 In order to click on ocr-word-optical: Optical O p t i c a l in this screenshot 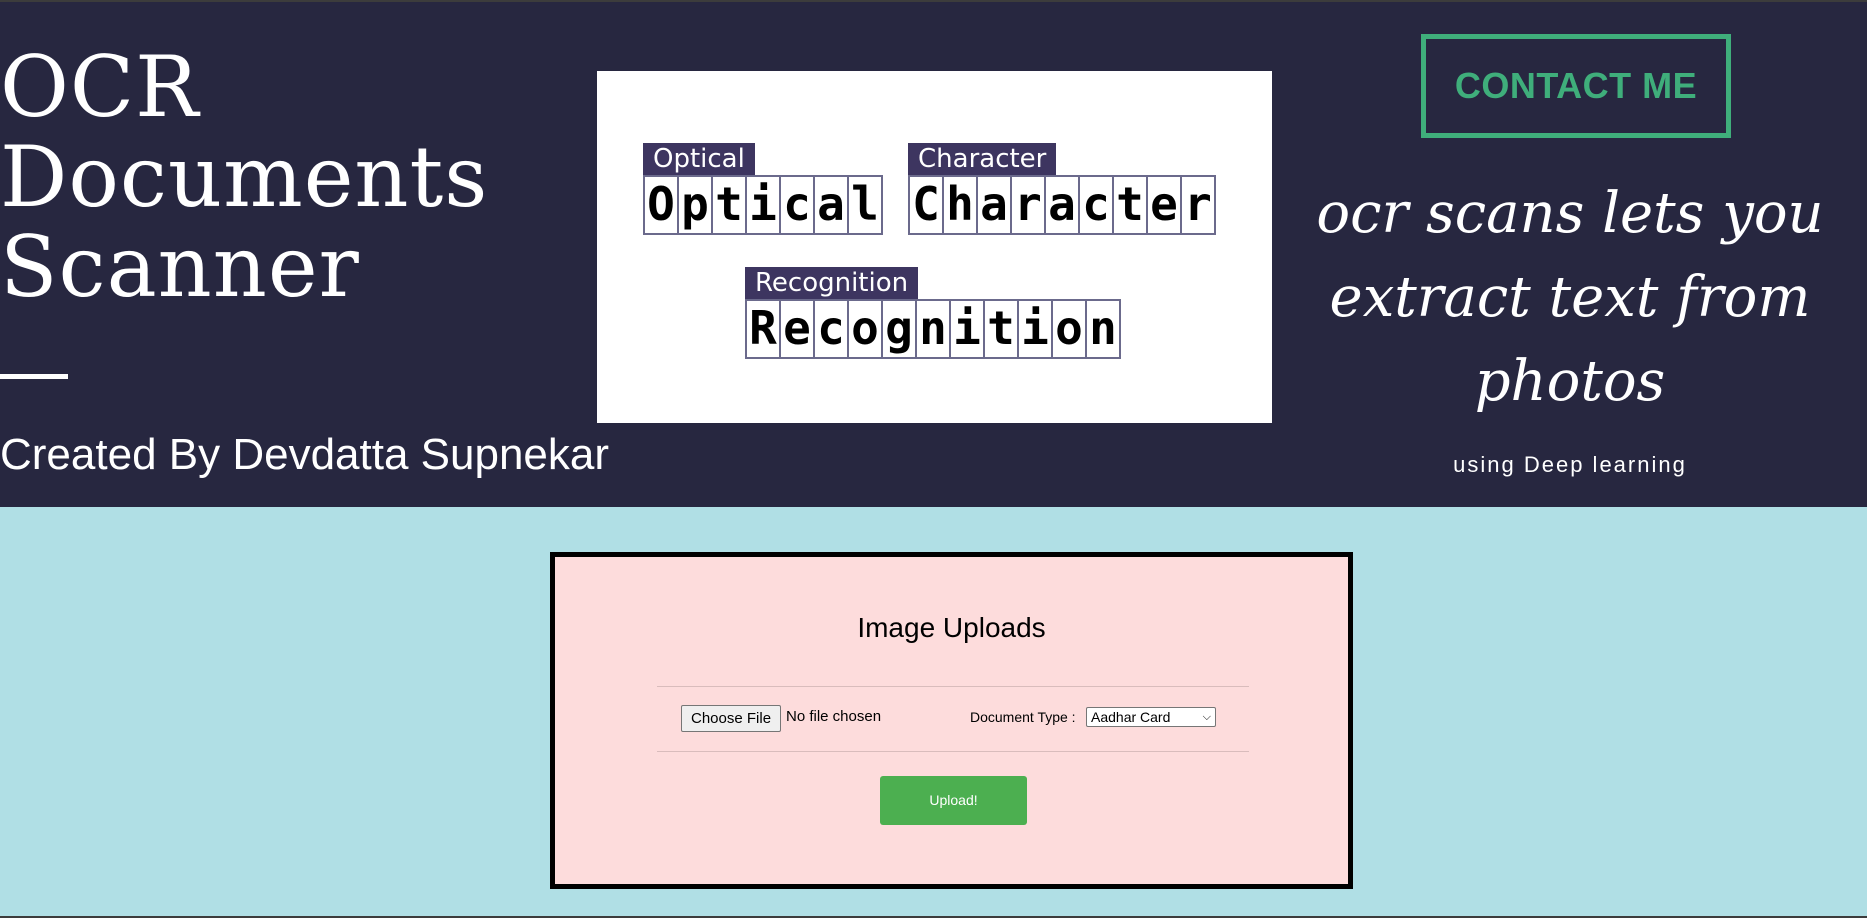, I will do `click(763, 189)`.